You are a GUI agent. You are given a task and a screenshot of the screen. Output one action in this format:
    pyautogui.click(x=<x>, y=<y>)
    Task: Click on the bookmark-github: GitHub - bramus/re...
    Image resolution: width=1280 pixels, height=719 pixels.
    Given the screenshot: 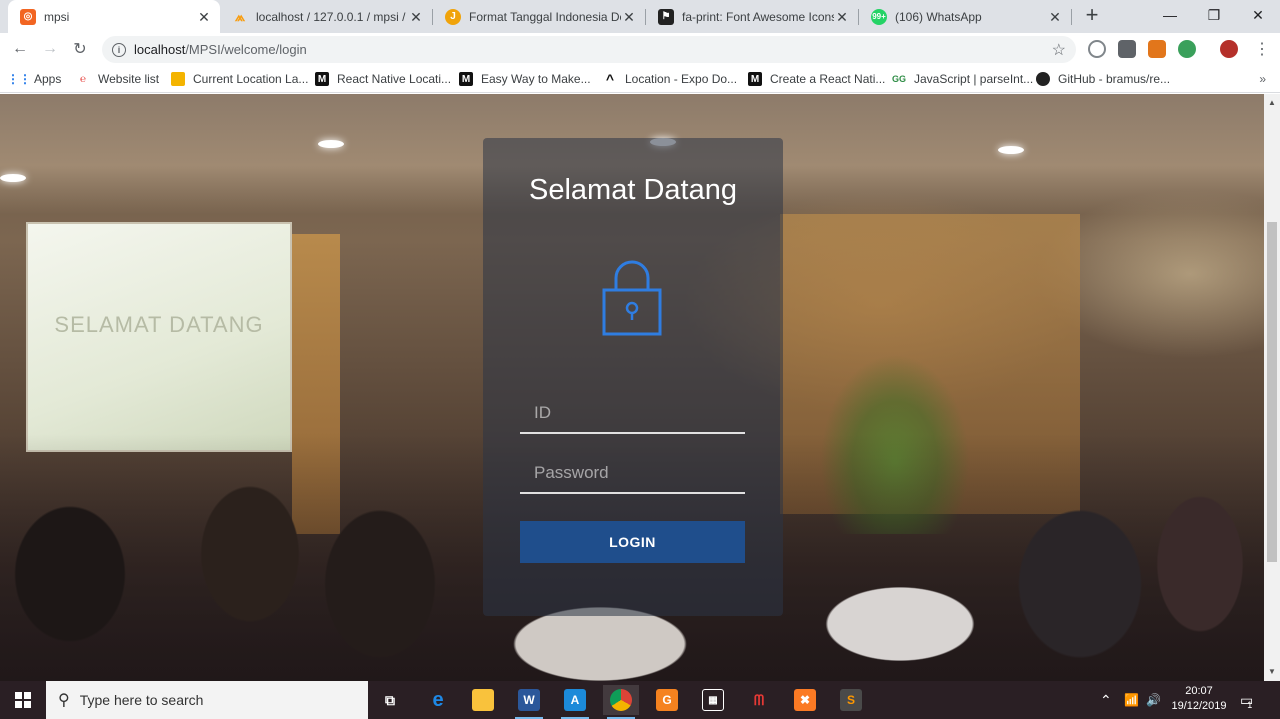 What is the action you would take?
    pyautogui.click(x=1103, y=79)
    